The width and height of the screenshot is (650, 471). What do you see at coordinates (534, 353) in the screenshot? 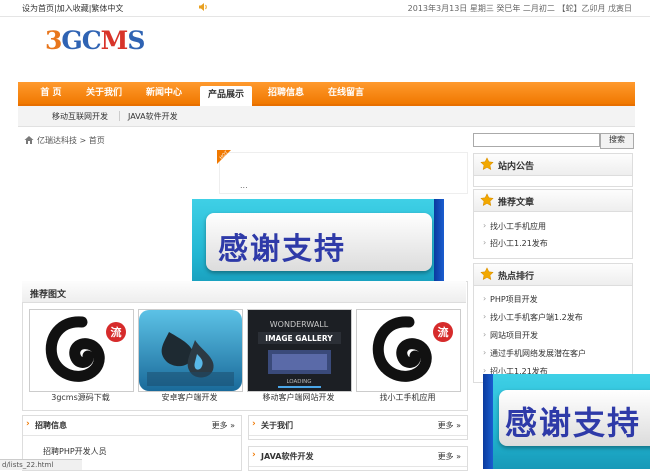
I see `hot-rank-item: 通过手机网络发展潜在客户` at bounding box center [534, 353].